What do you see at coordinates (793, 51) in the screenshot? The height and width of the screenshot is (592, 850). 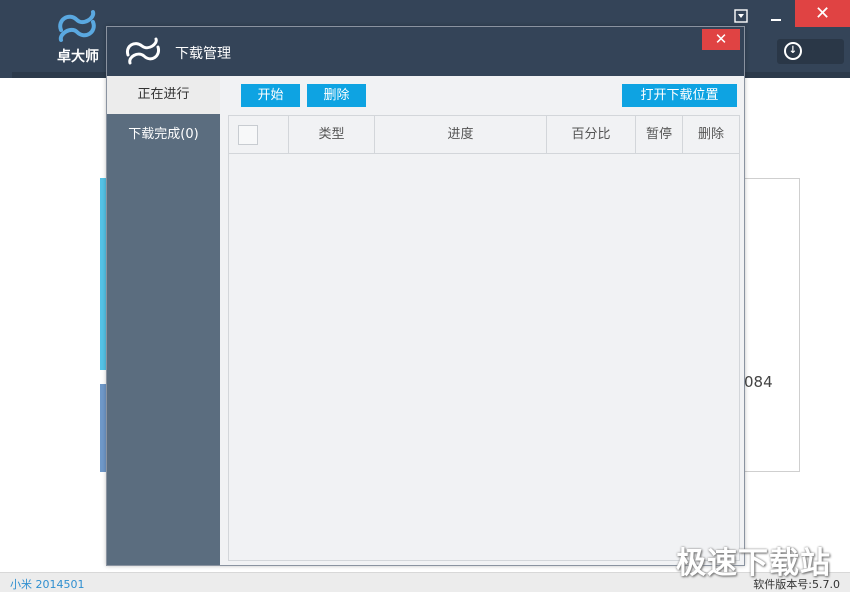 I see `download-icon: ↓` at bounding box center [793, 51].